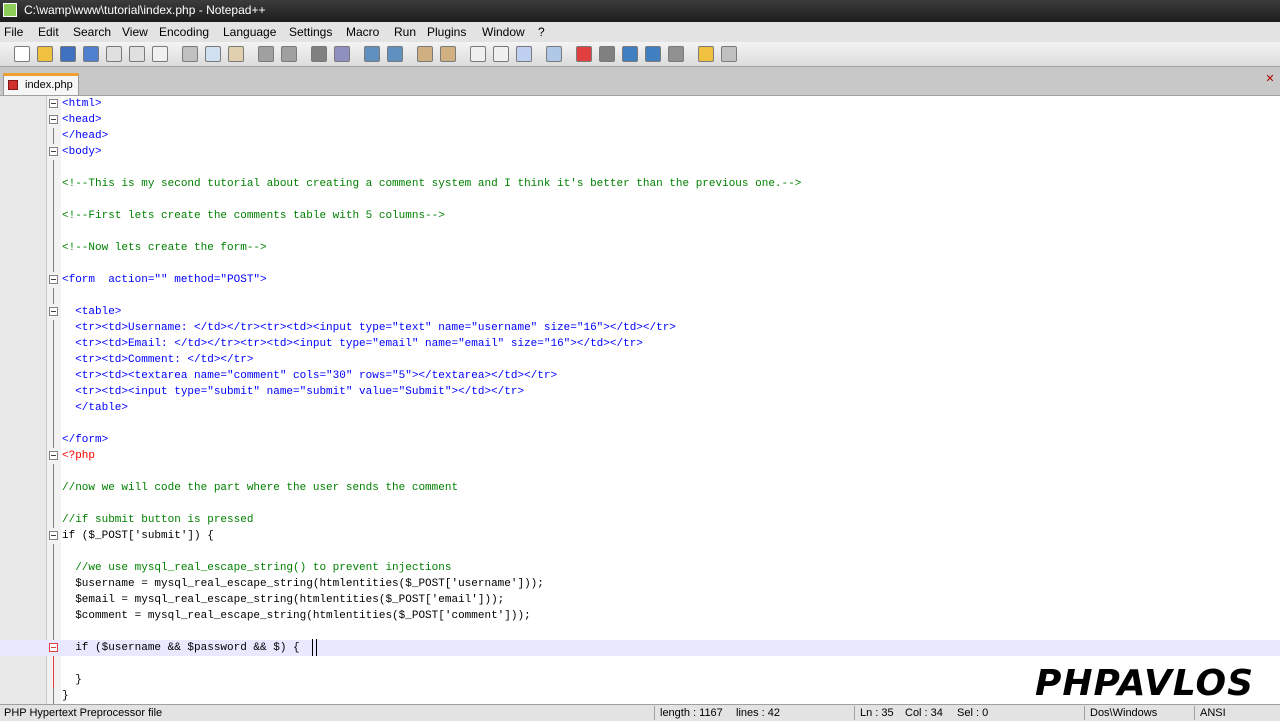 This screenshot has width=1280, height=721. I want to click on stop-macro-icon, so click(607, 54).